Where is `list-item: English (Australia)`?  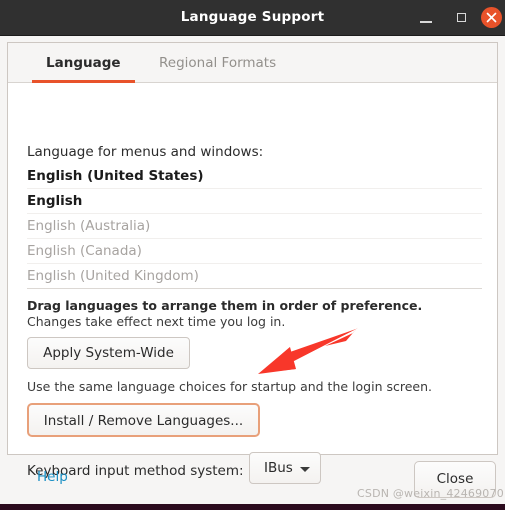
list-item: English (Australia) is located at coordinates (254, 226).